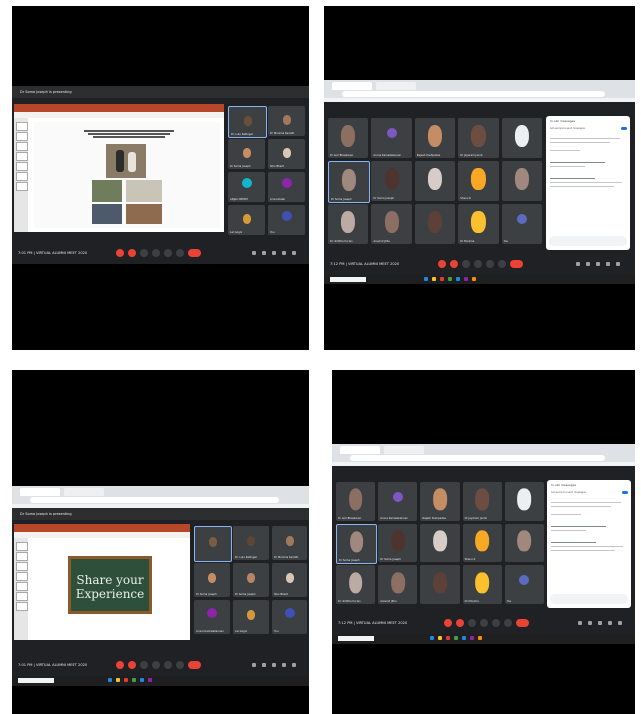 The image size is (641, 714). Describe the element at coordinates (478, 138) in the screenshot. I see `participant-tile: Dr Jayaram Jacob` at that location.